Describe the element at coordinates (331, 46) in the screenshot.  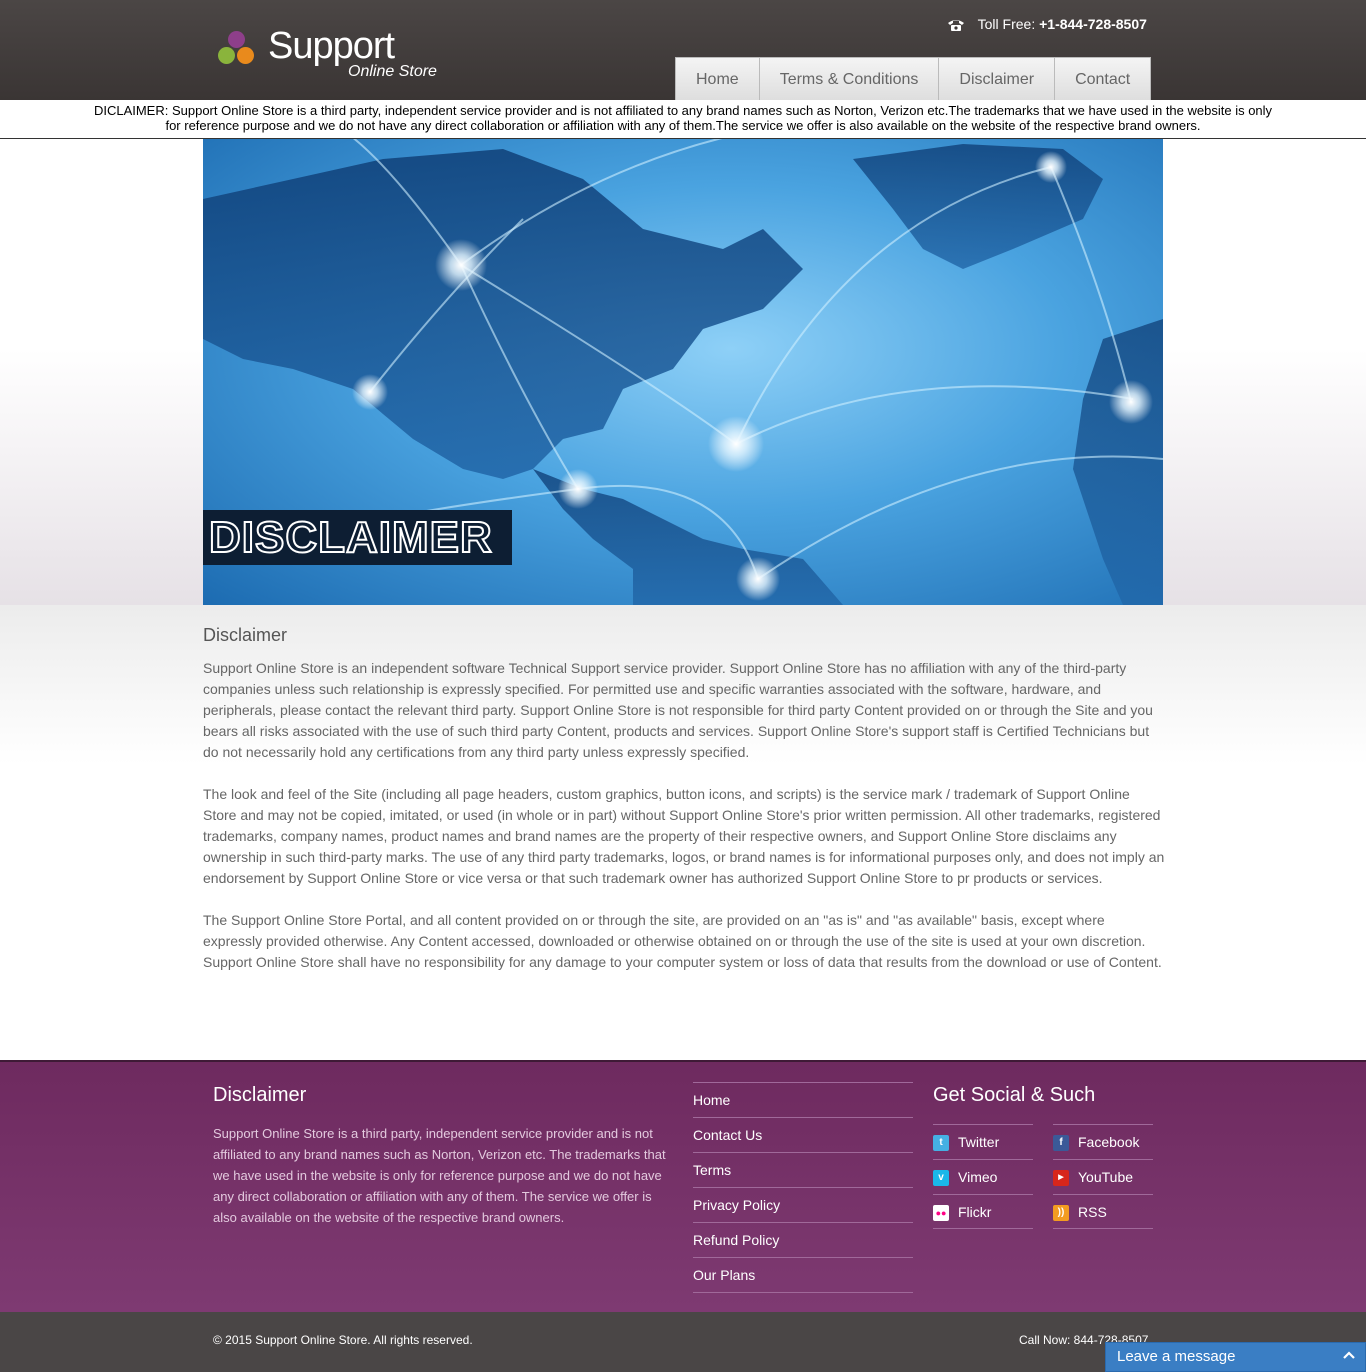
I see `logo-title: Support` at that location.